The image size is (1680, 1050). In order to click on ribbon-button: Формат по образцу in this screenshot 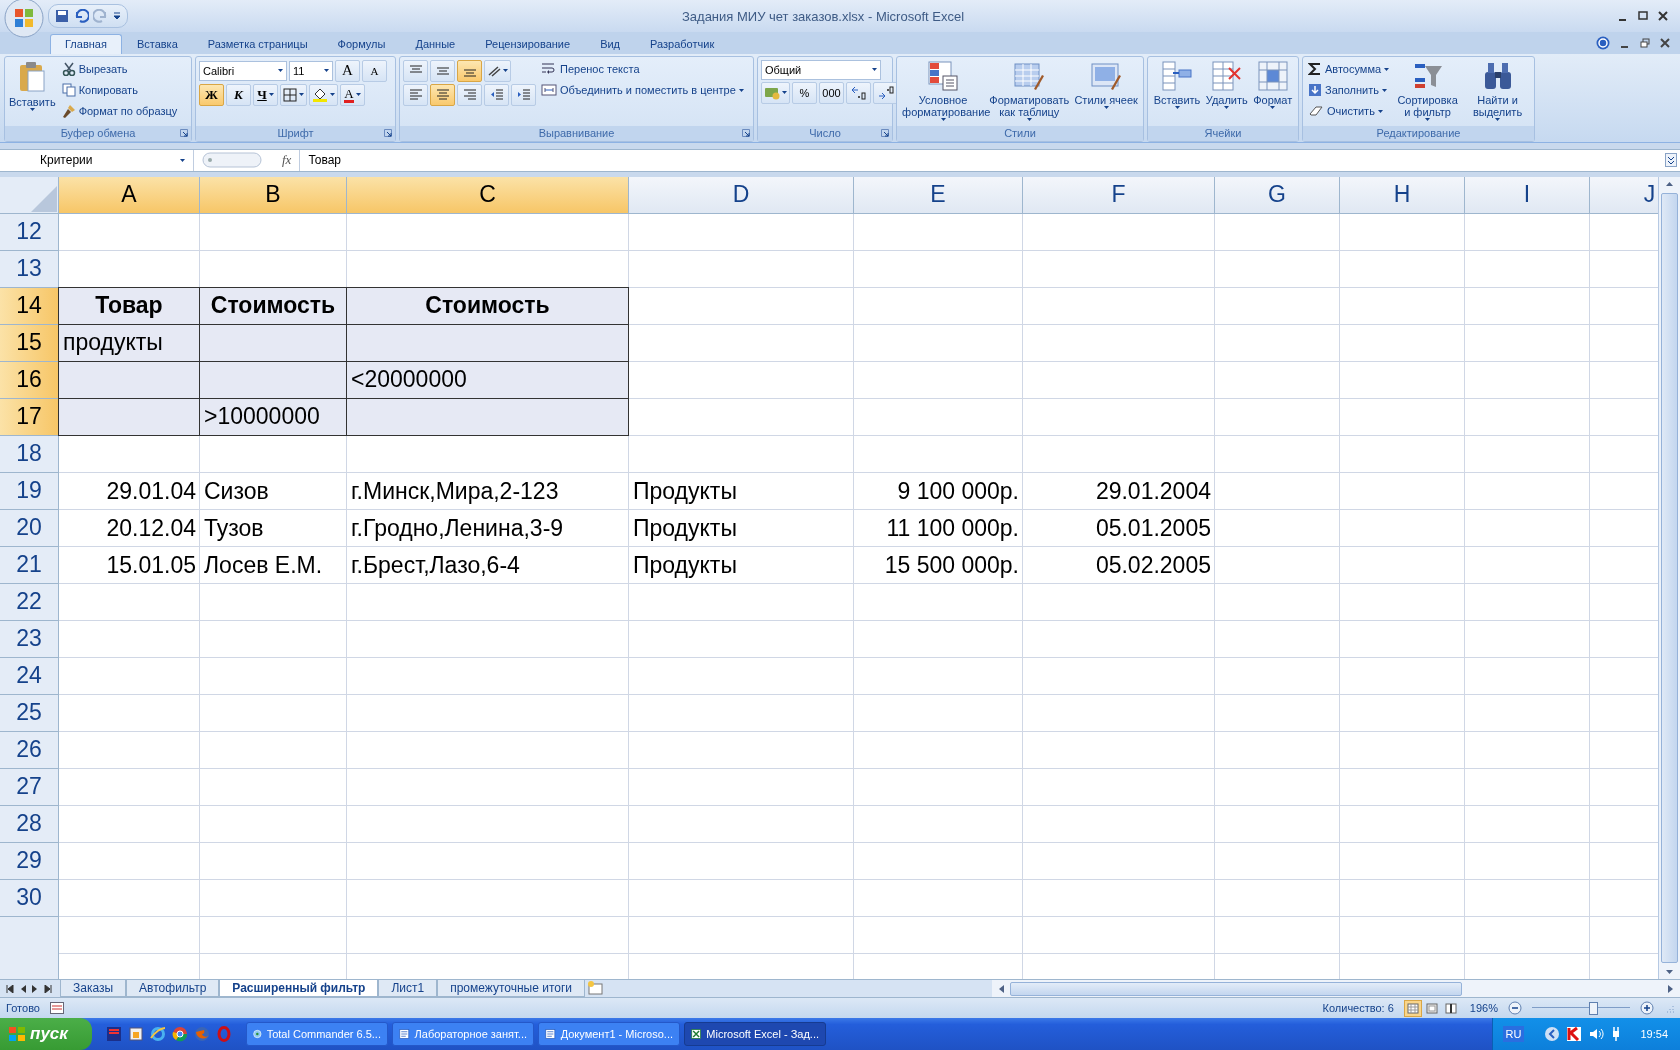, I will do `click(119, 111)`.